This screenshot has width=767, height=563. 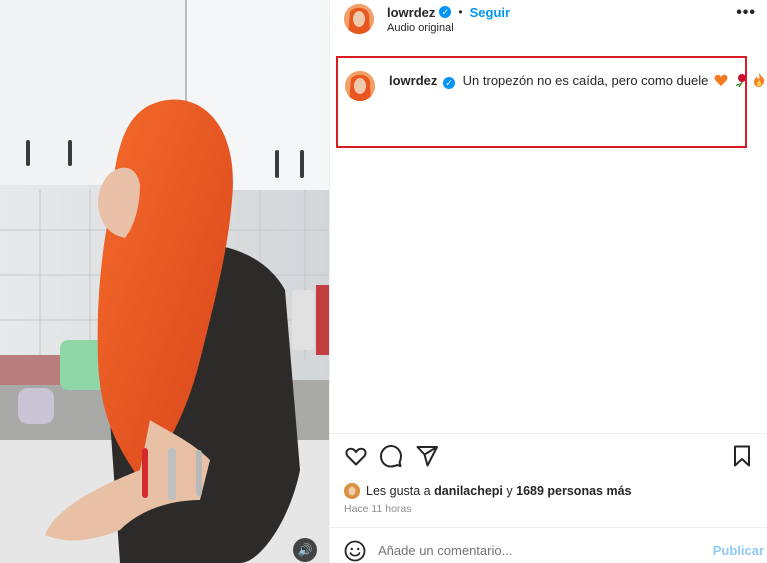 What do you see at coordinates (541, 102) in the screenshot?
I see `caption-highlight-box` at bounding box center [541, 102].